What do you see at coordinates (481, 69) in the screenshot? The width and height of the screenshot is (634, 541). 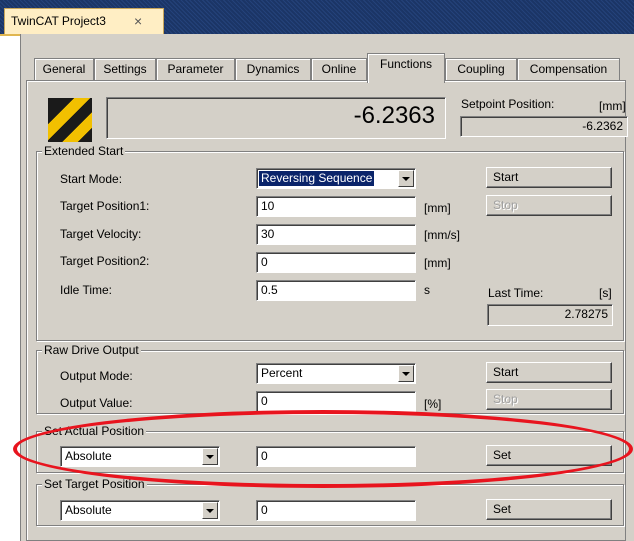 I see `tab-coupling: Coupling` at bounding box center [481, 69].